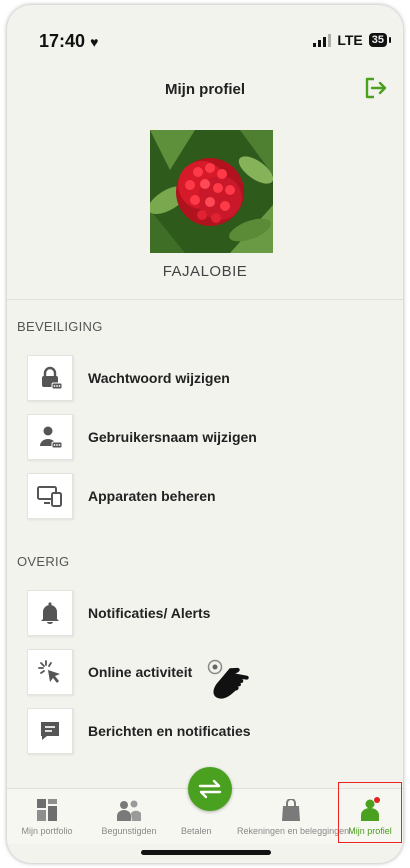 This screenshot has height=868, width=410. Describe the element at coordinates (152, 496) in the screenshot. I see `menu-item-label: Apparaten beheren` at that location.